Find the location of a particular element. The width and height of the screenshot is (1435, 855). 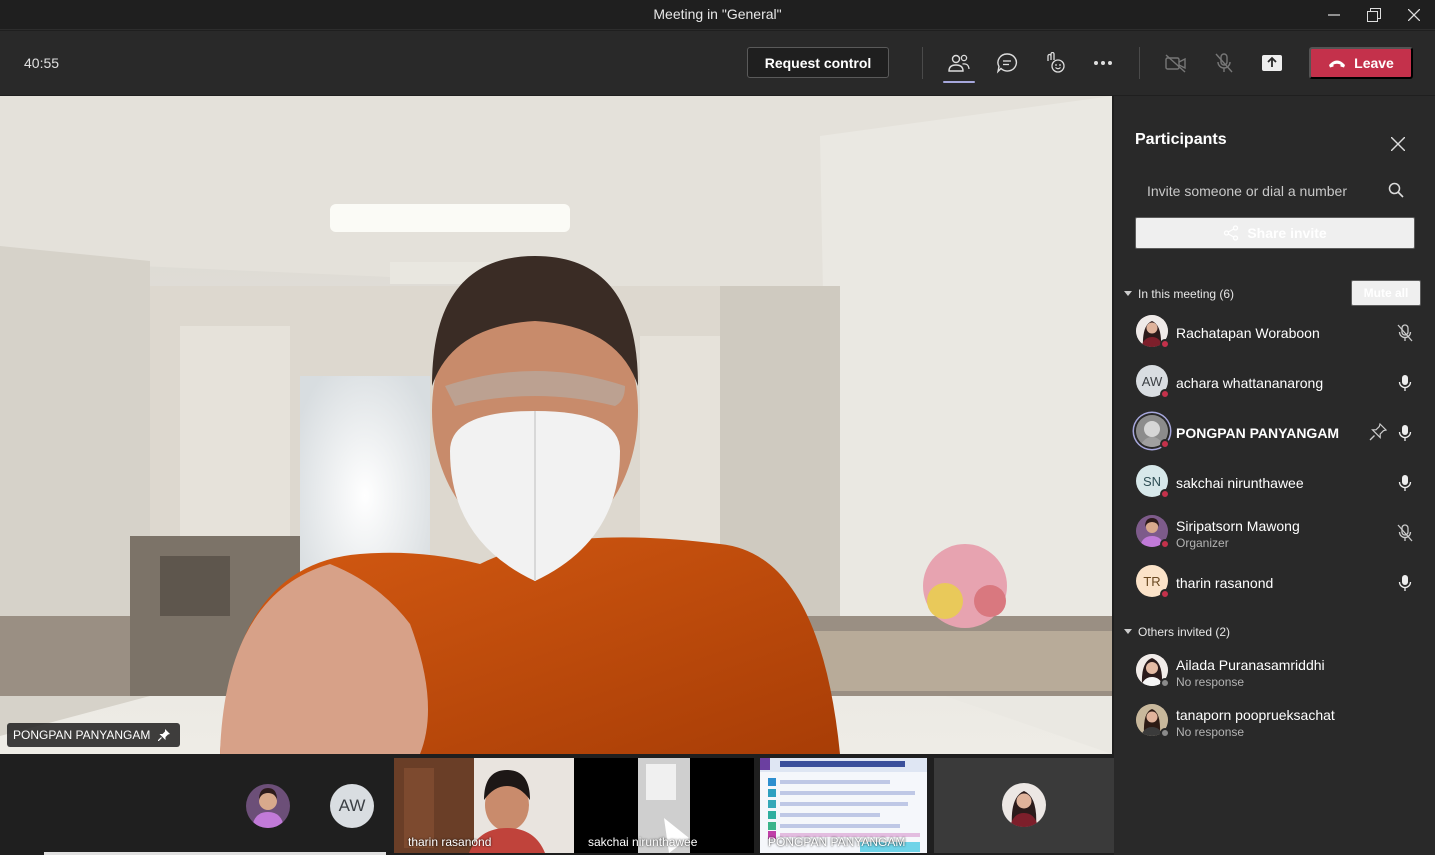

minimize-icon is located at coordinates (1334, 15).